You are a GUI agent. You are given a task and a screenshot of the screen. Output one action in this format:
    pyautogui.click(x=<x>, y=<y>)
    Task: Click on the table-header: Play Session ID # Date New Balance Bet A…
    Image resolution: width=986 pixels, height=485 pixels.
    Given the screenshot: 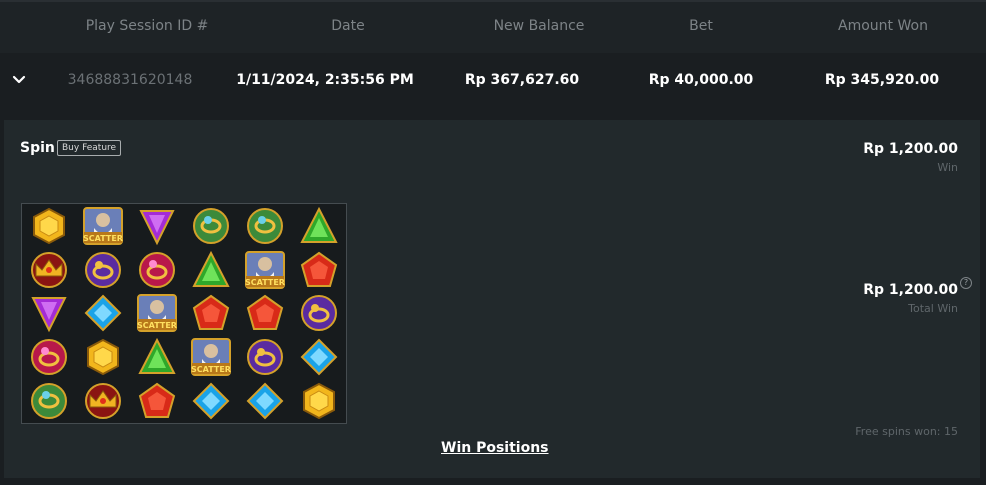 What is the action you would take?
    pyautogui.click(x=493, y=27)
    